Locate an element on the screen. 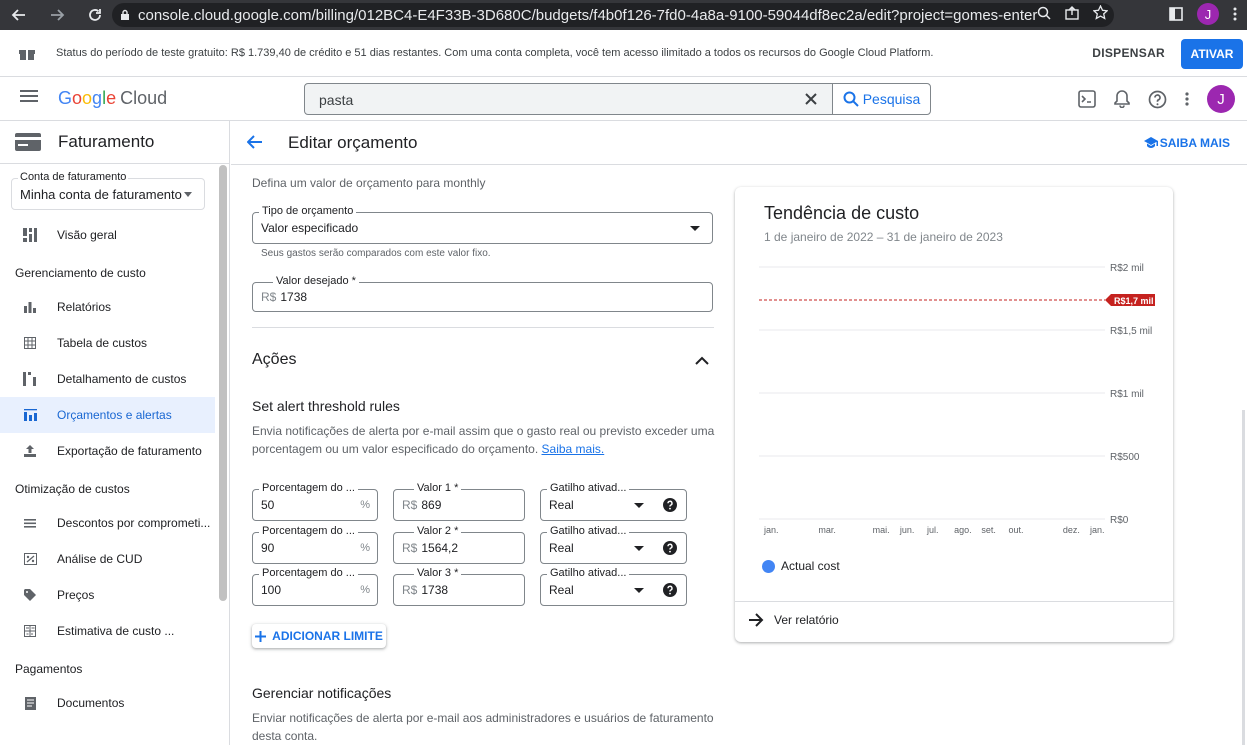 The image size is (1247, 745). sidebar-item-budgets-alerts: Orçamentos e alertas is located at coordinates (107, 415).